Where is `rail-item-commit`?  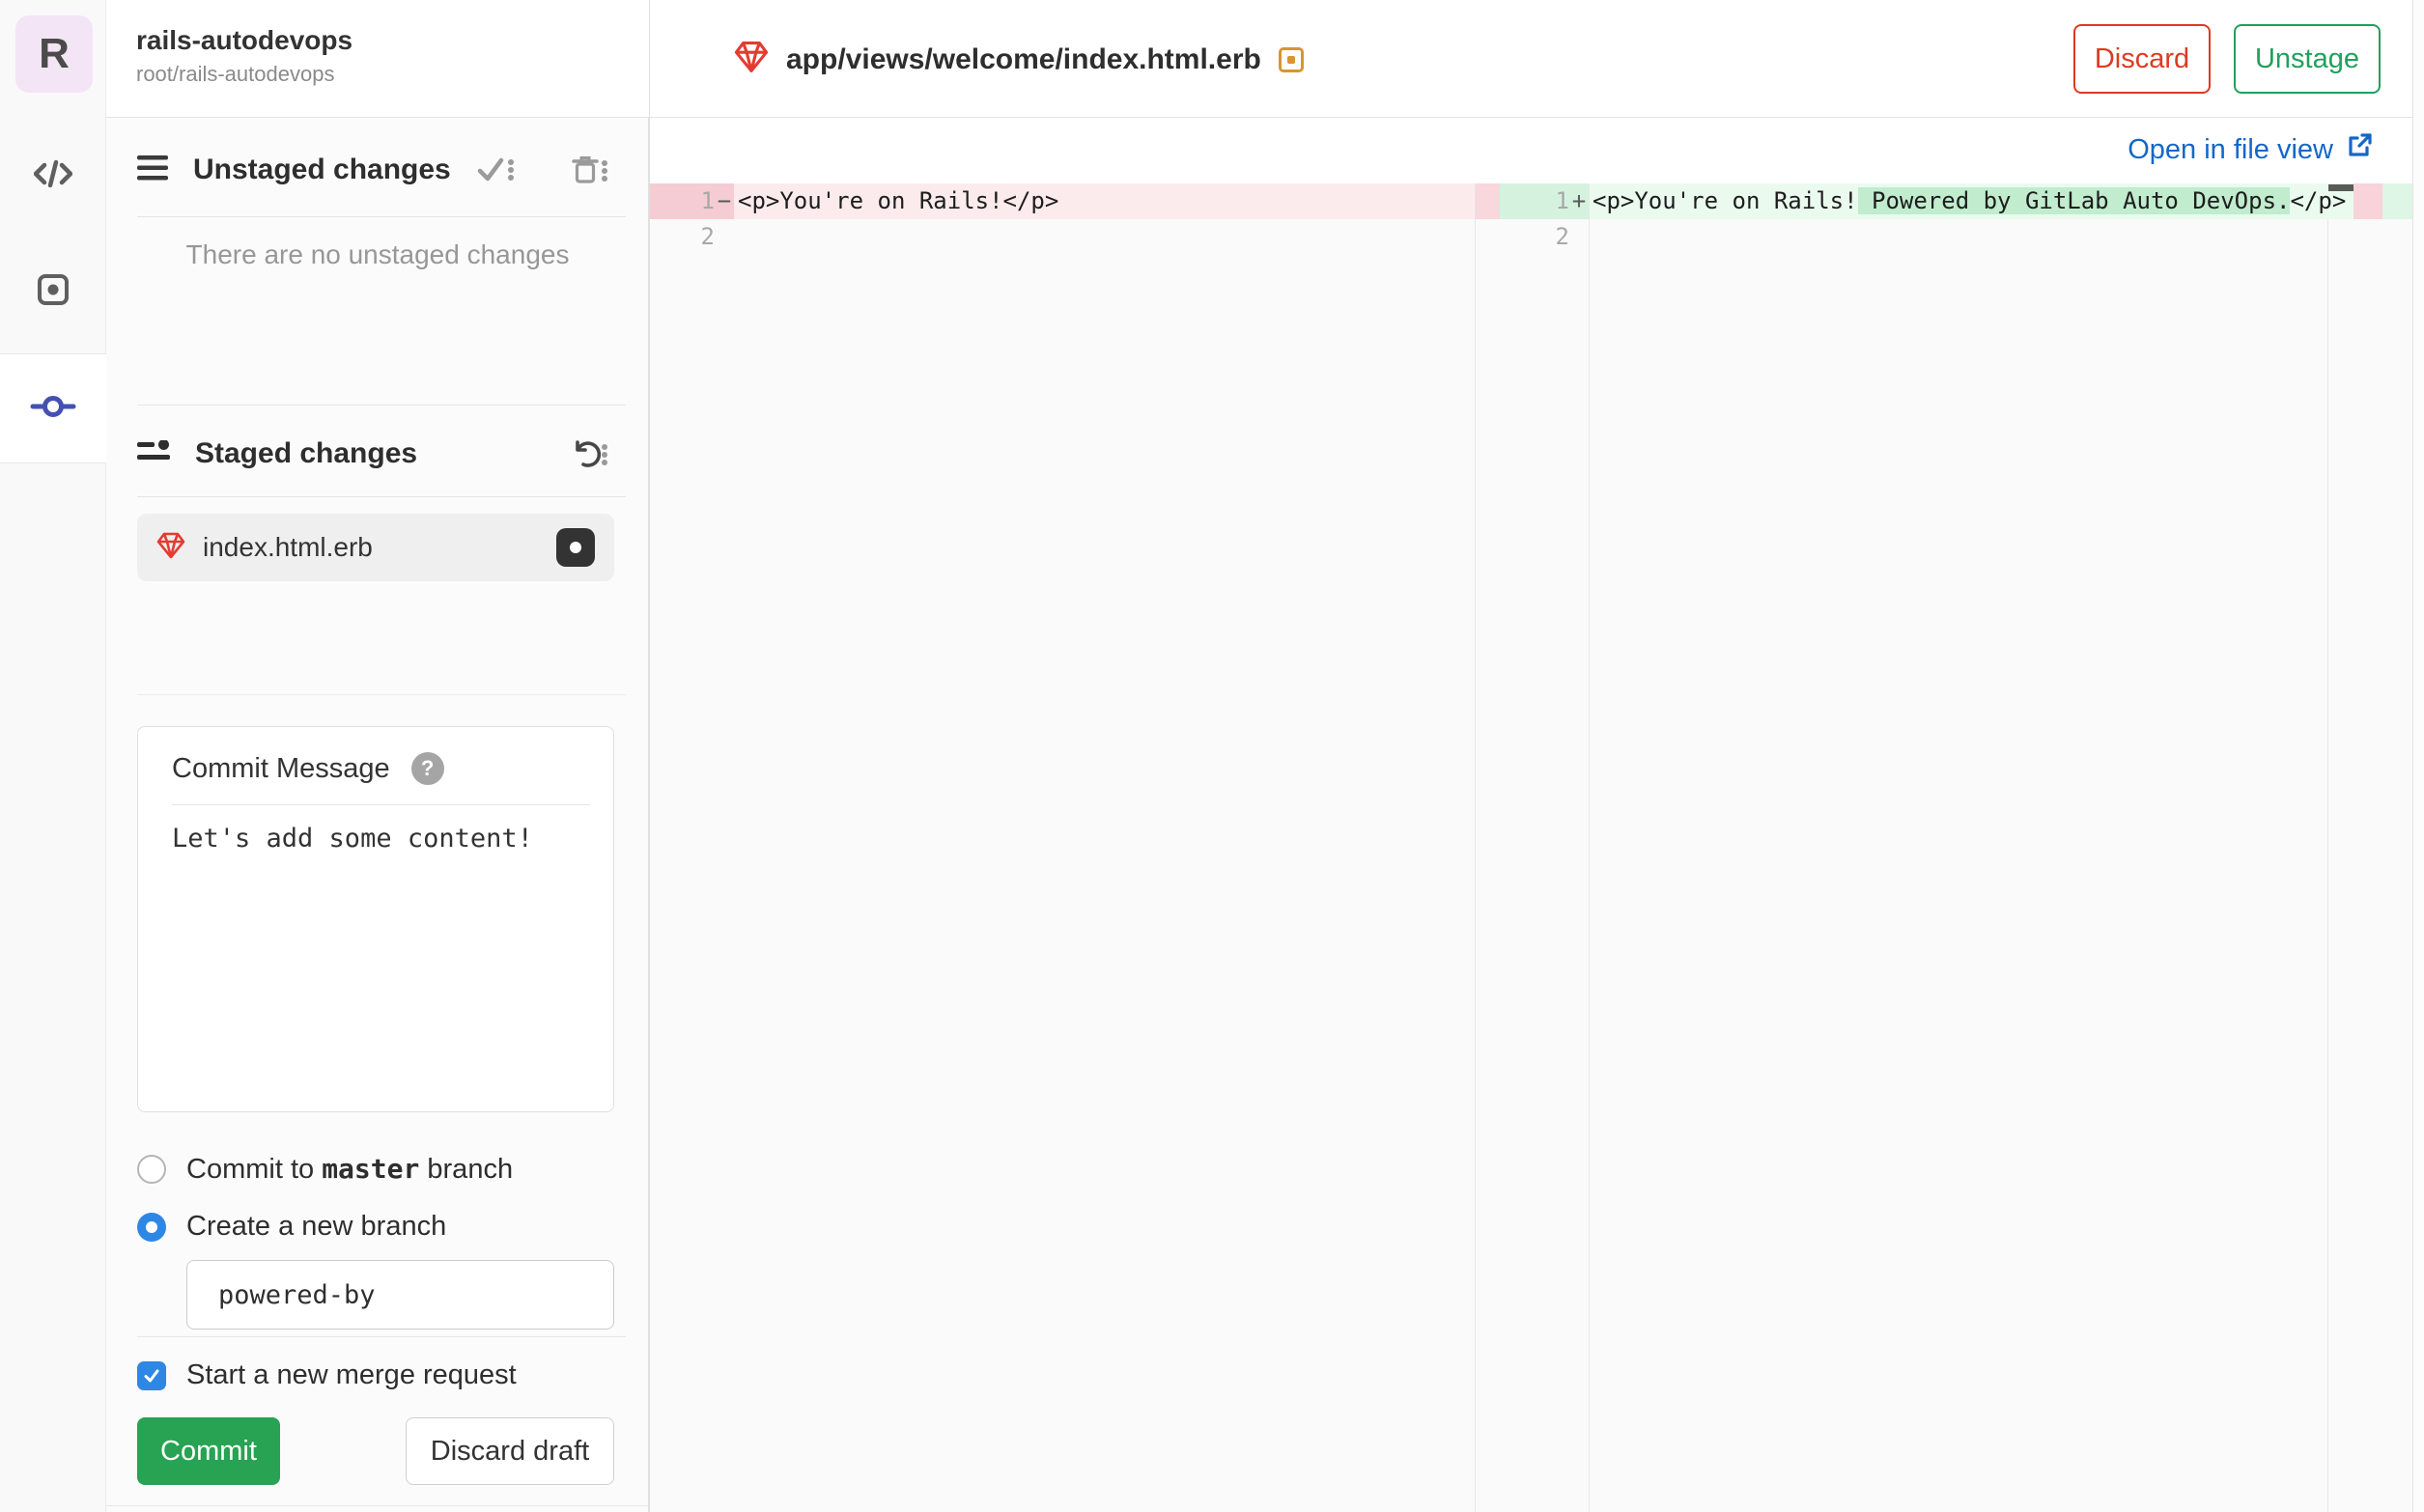
rail-item-commit is located at coordinates (53, 408).